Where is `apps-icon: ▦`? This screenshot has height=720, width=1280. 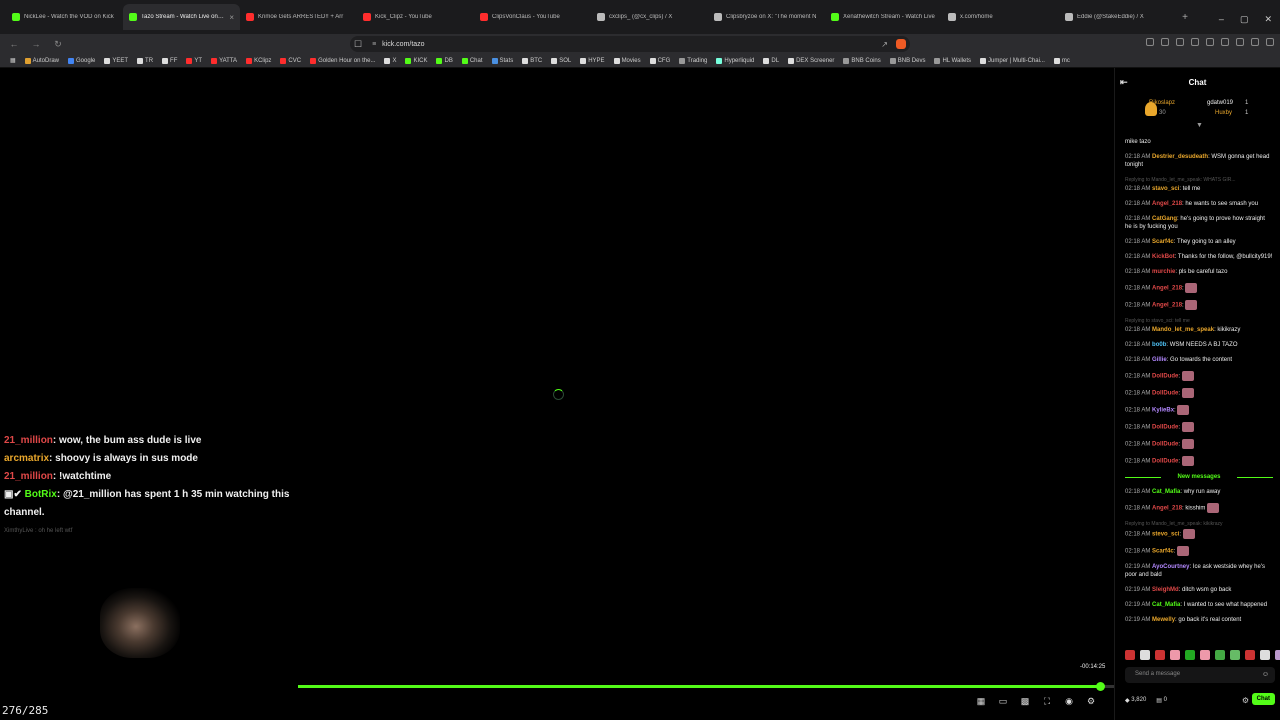 apps-icon: ▦ is located at coordinates (13, 60).